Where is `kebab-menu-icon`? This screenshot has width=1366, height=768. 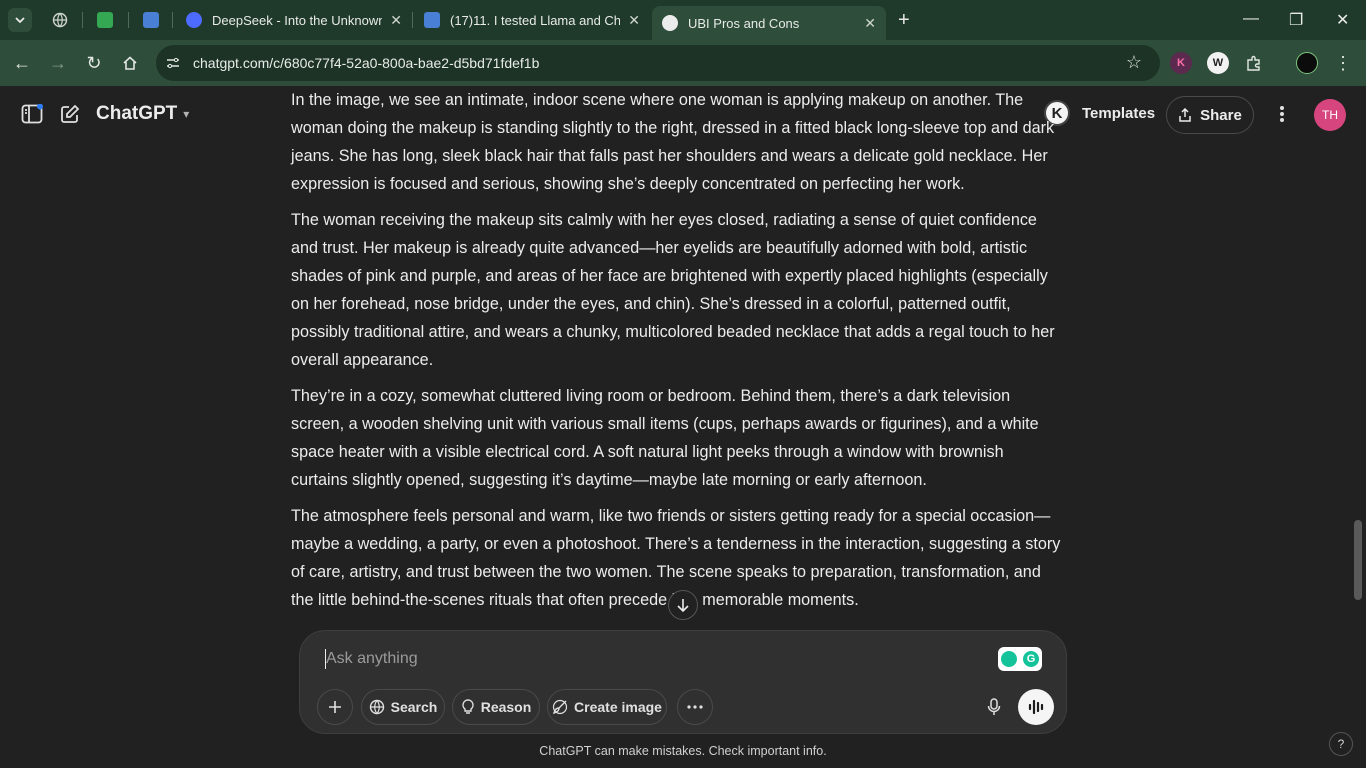 kebab-menu-icon is located at coordinates (1282, 114).